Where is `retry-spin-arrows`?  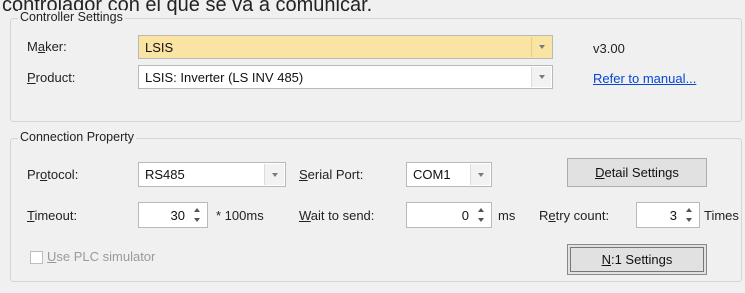 retry-spin-arrows is located at coordinates (689, 215).